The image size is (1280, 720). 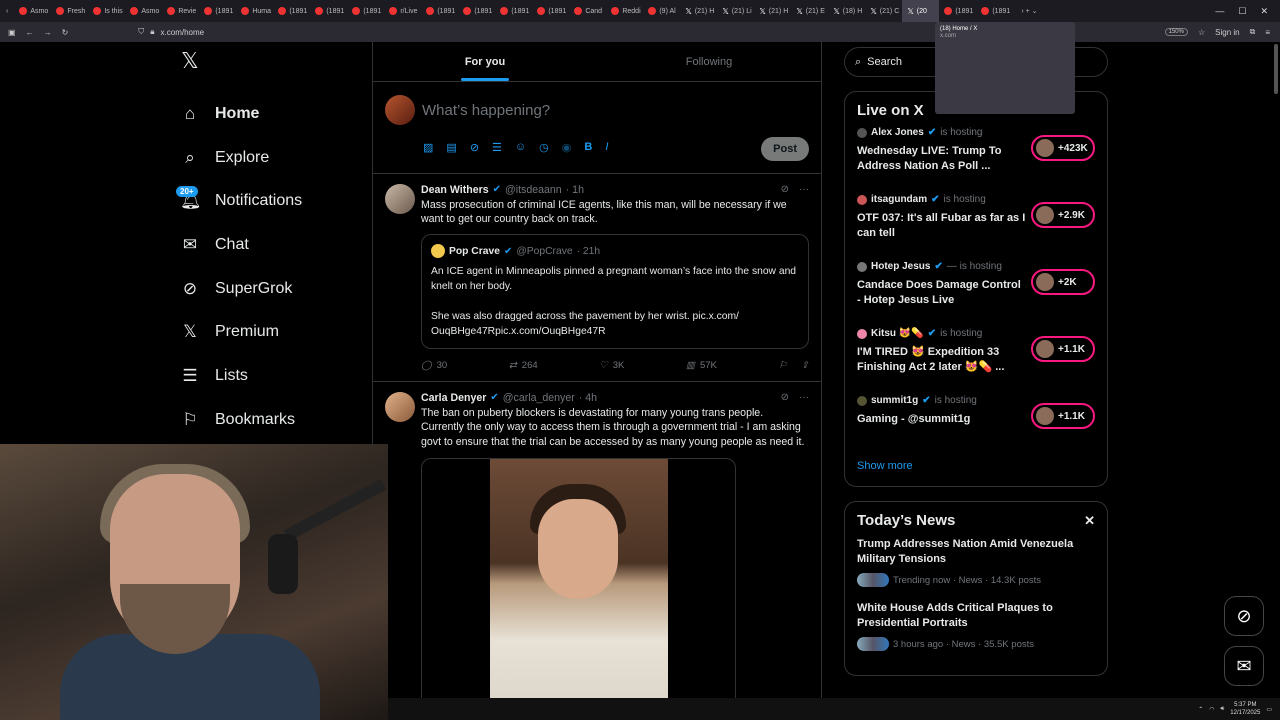 What do you see at coordinates (486, 110) in the screenshot?
I see `composer-input: What’s happening?` at bounding box center [486, 110].